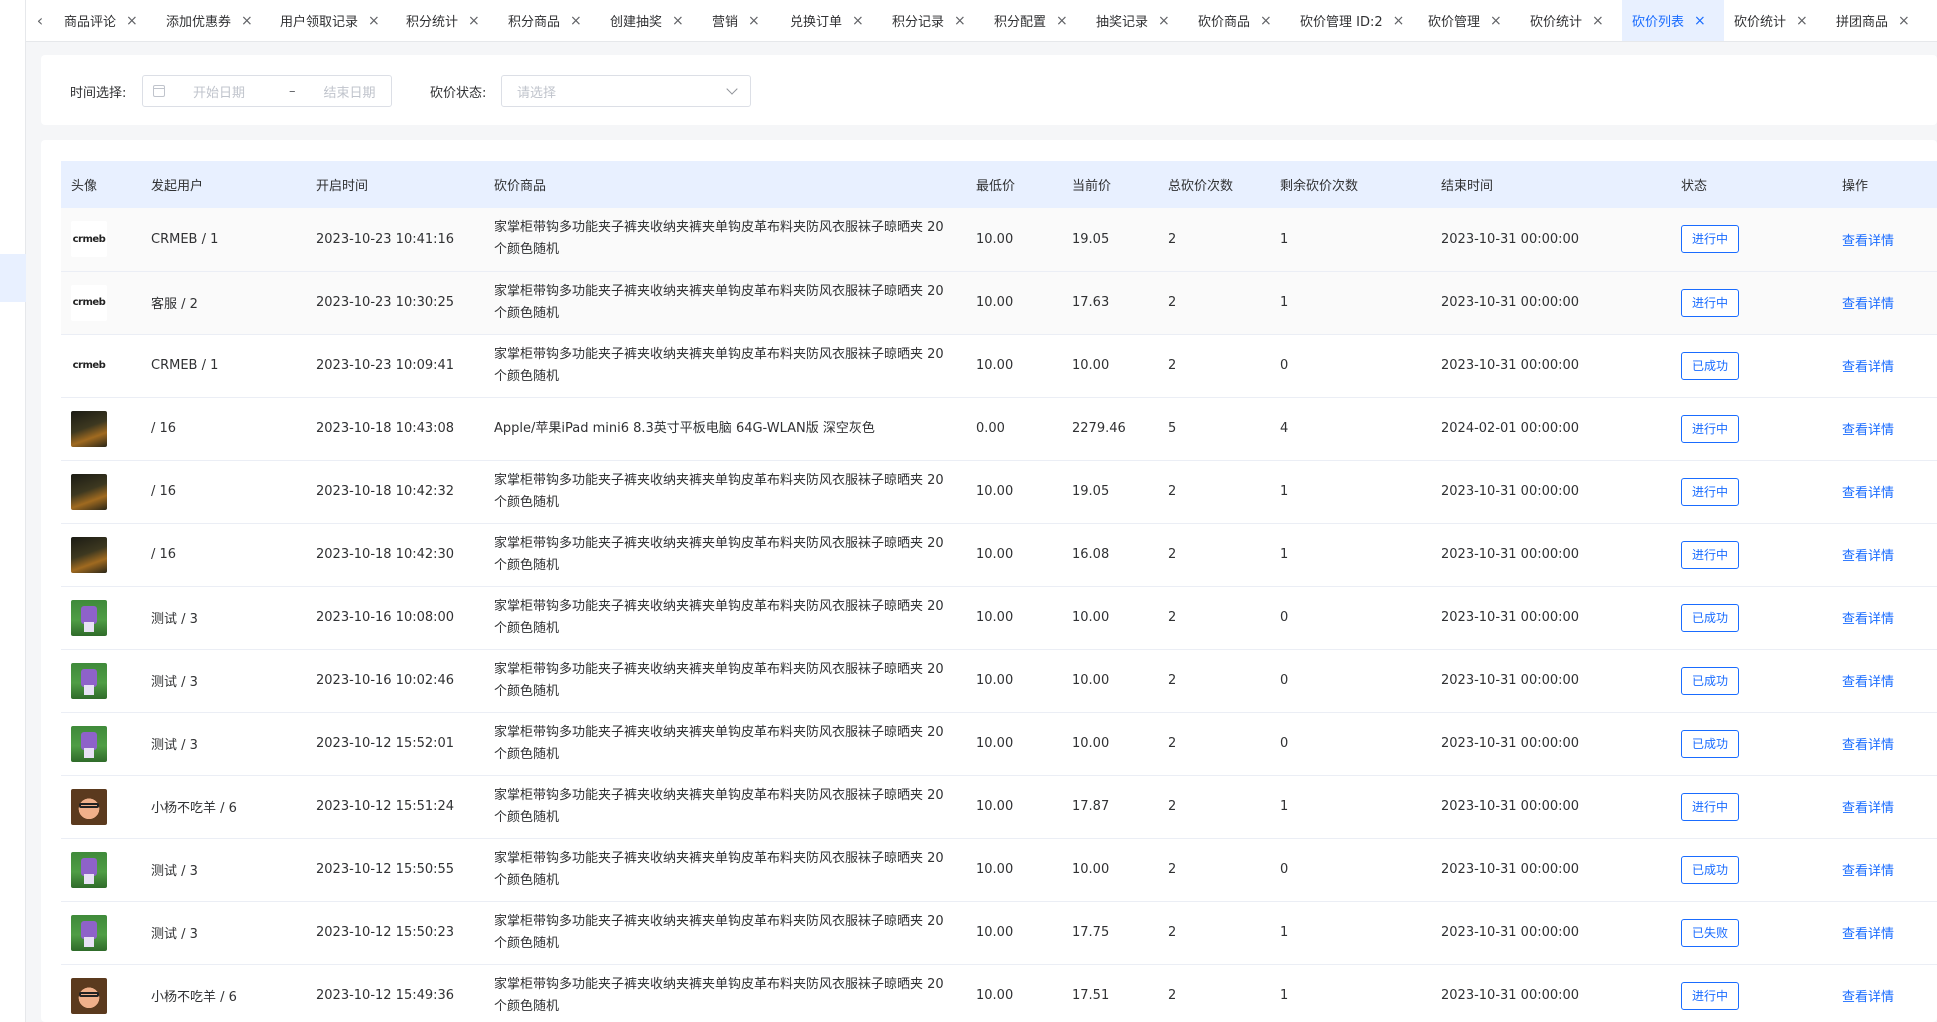 Image resolution: width=1937 pixels, height=1022 pixels. What do you see at coordinates (1658, 22) in the screenshot?
I see `tab-label: 砍价列表` at bounding box center [1658, 22].